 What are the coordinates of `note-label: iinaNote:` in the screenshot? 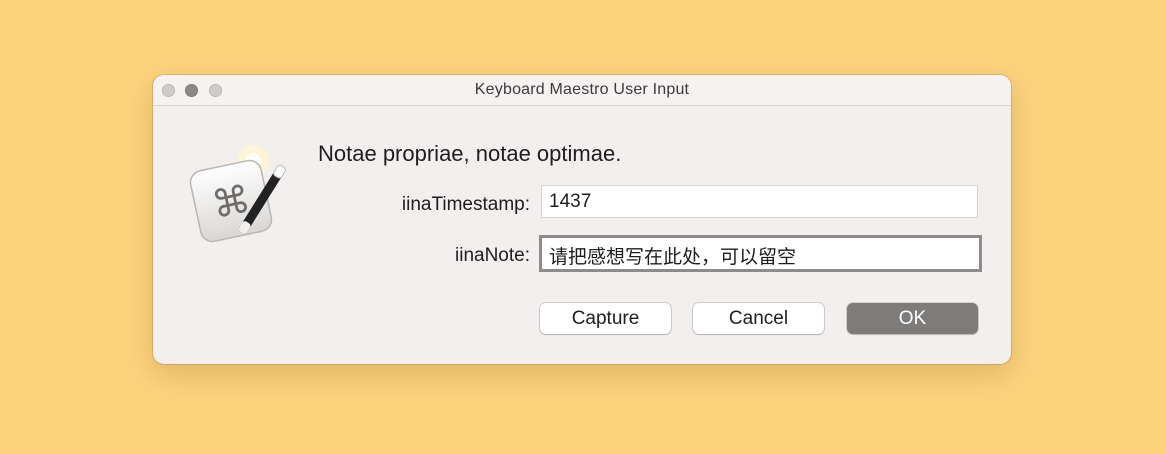 It's located at (492, 255).